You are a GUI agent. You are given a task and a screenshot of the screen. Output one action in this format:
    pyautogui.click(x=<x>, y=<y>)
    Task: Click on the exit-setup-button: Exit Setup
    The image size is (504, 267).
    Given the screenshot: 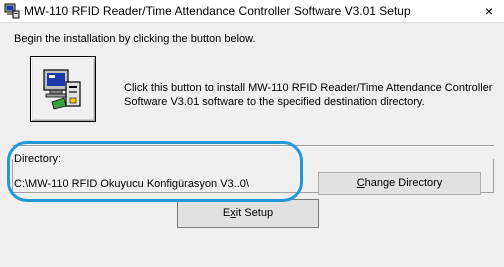 What is the action you would take?
    pyautogui.click(x=248, y=213)
    